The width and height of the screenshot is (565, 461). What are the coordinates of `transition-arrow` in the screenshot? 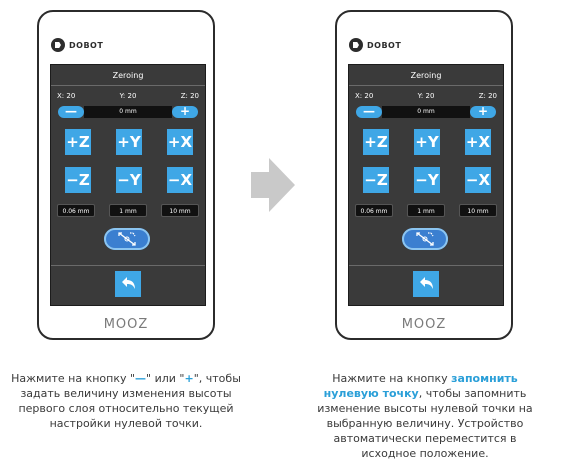 It's located at (273, 187).